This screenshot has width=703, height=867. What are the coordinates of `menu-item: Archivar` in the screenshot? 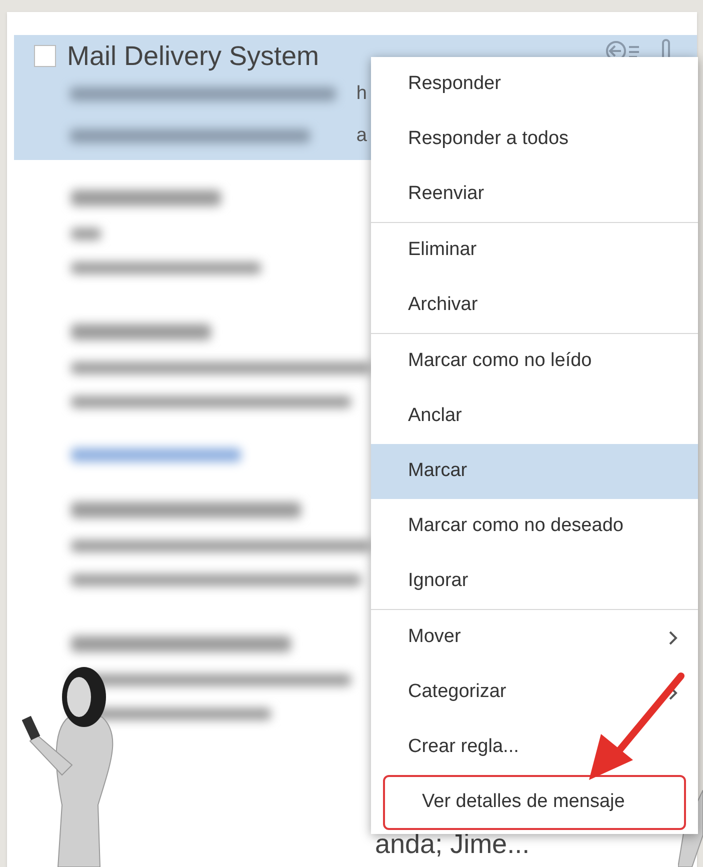 It's located at (534, 305).